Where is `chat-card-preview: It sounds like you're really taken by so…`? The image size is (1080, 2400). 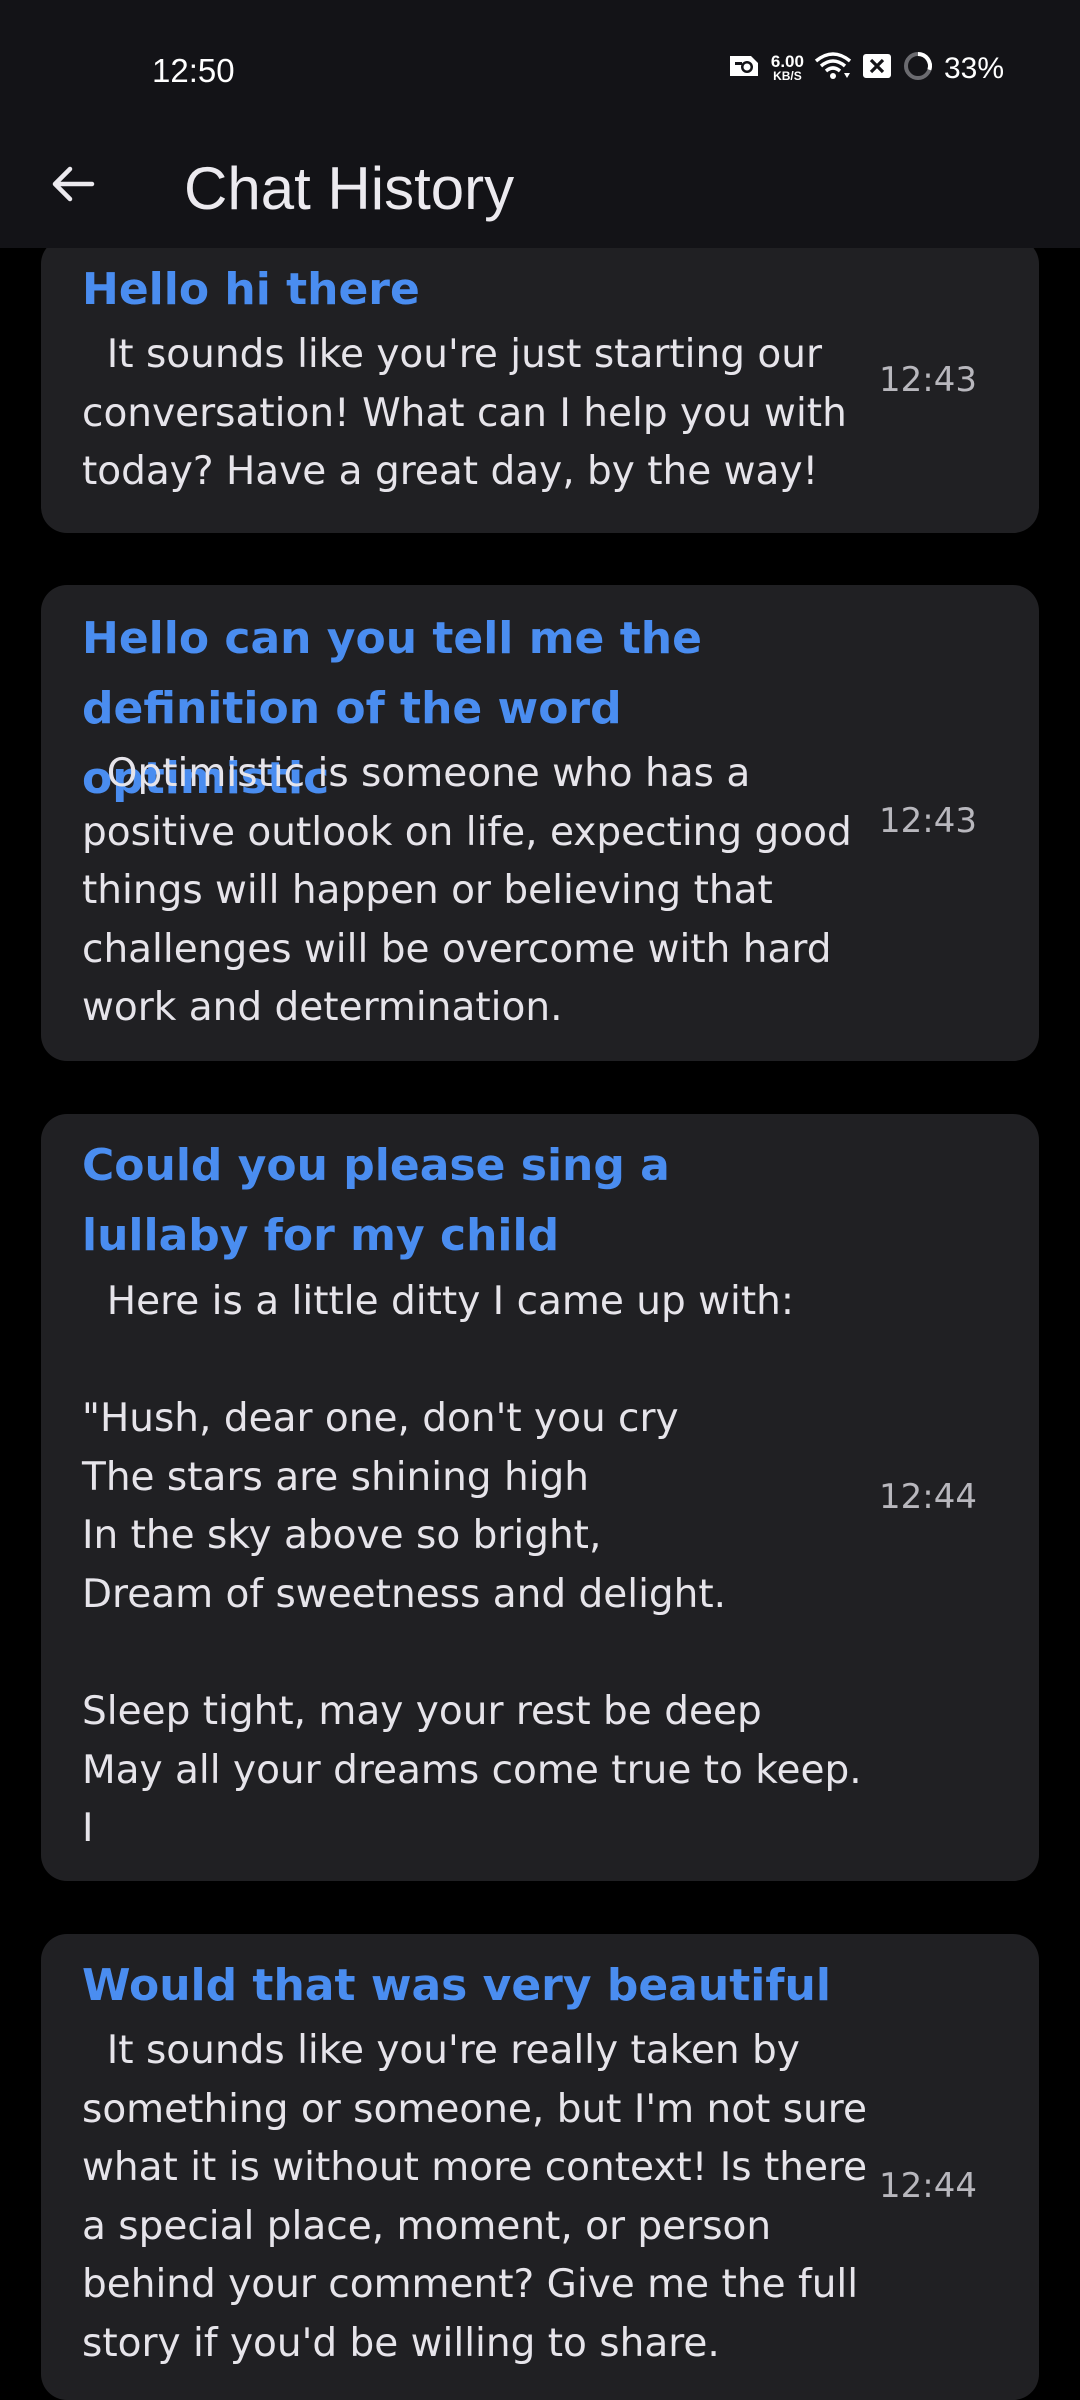
chat-card-preview: It sounds like you're really taken by so… is located at coordinates (475, 2197).